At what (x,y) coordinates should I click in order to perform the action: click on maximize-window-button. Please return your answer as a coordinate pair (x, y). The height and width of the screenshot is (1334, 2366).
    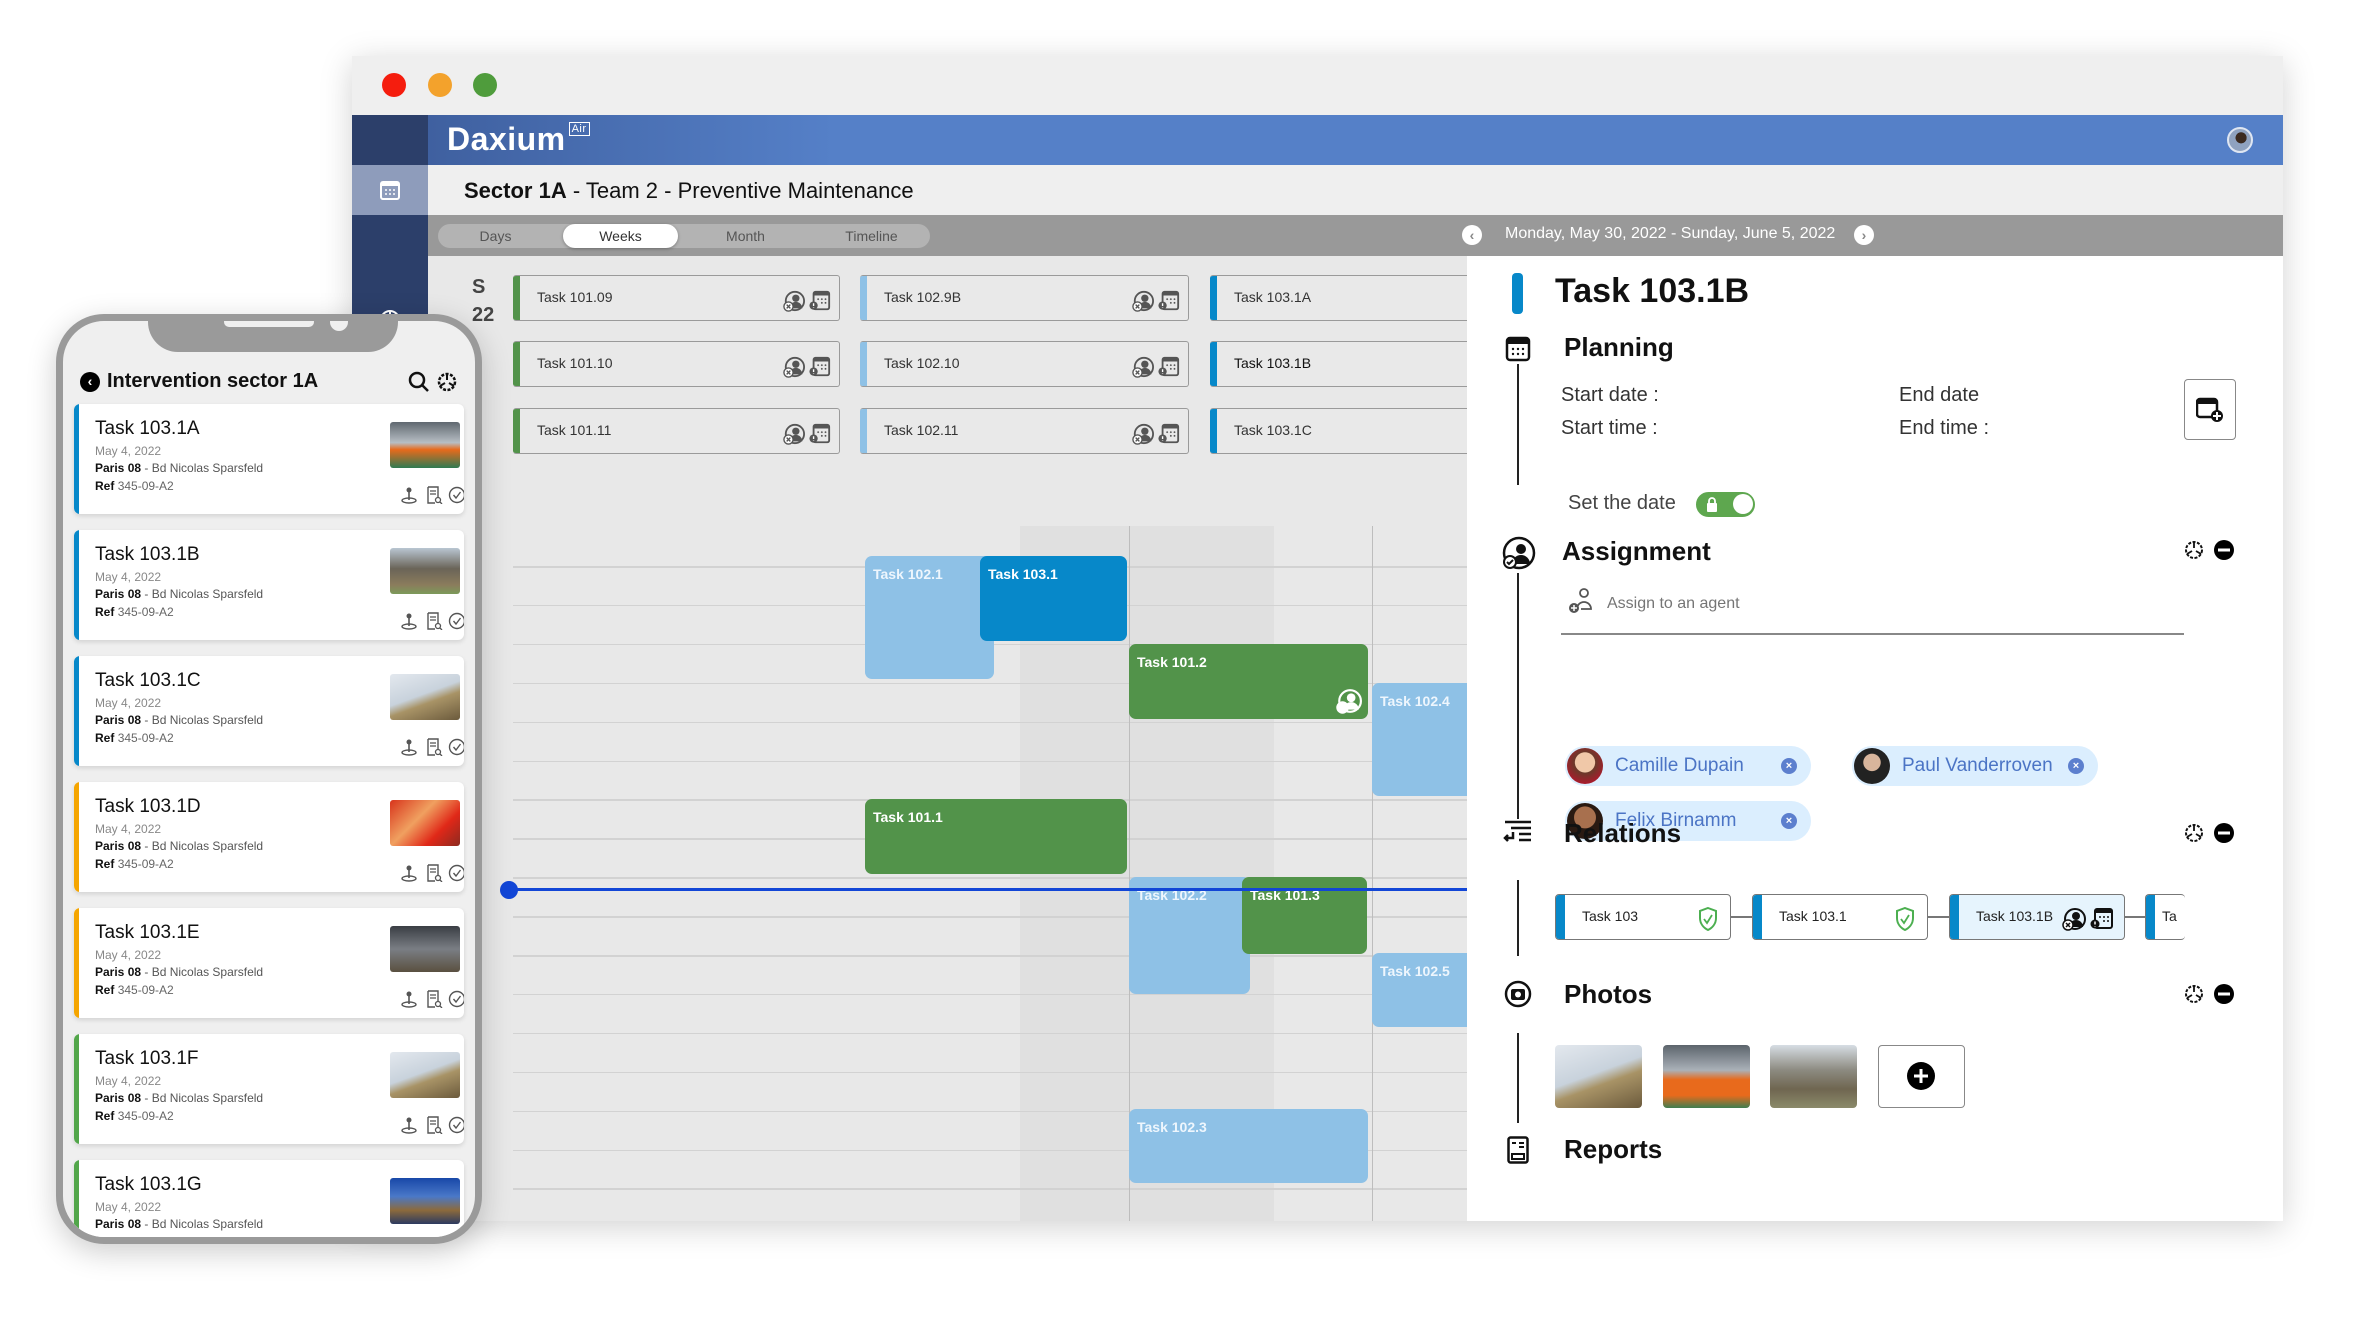
    Looking at the image, I should click on (485, 85).